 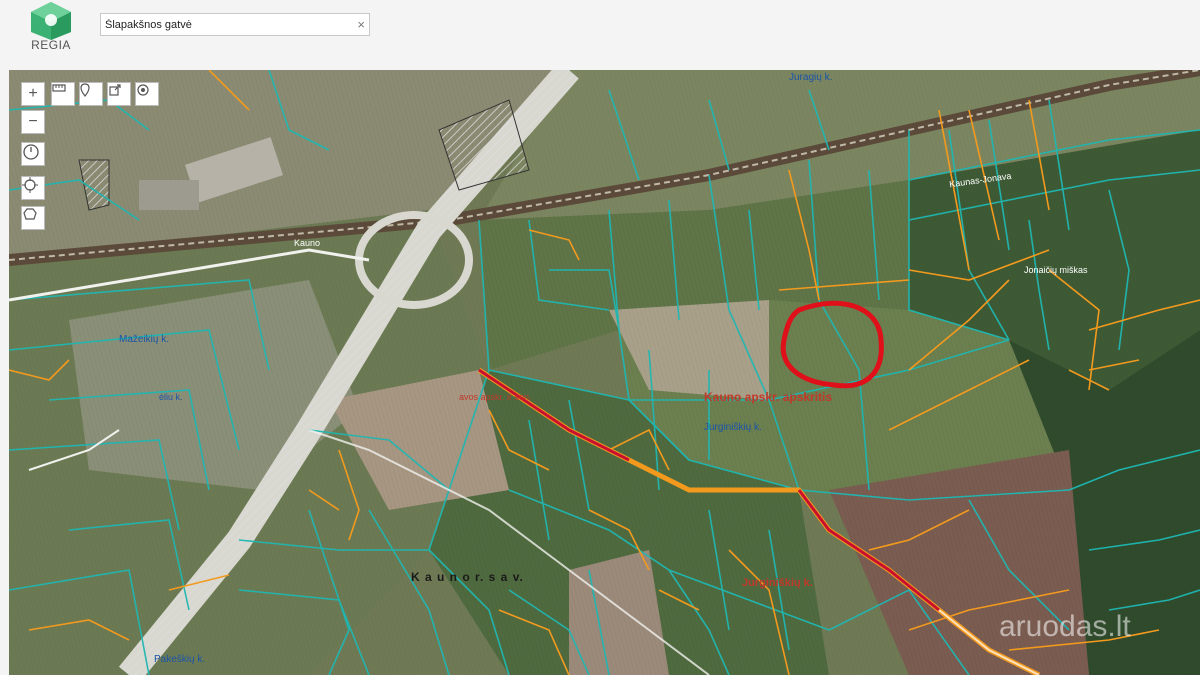 I want to click on zoom-in-button: +, so click(x=33, y=94).